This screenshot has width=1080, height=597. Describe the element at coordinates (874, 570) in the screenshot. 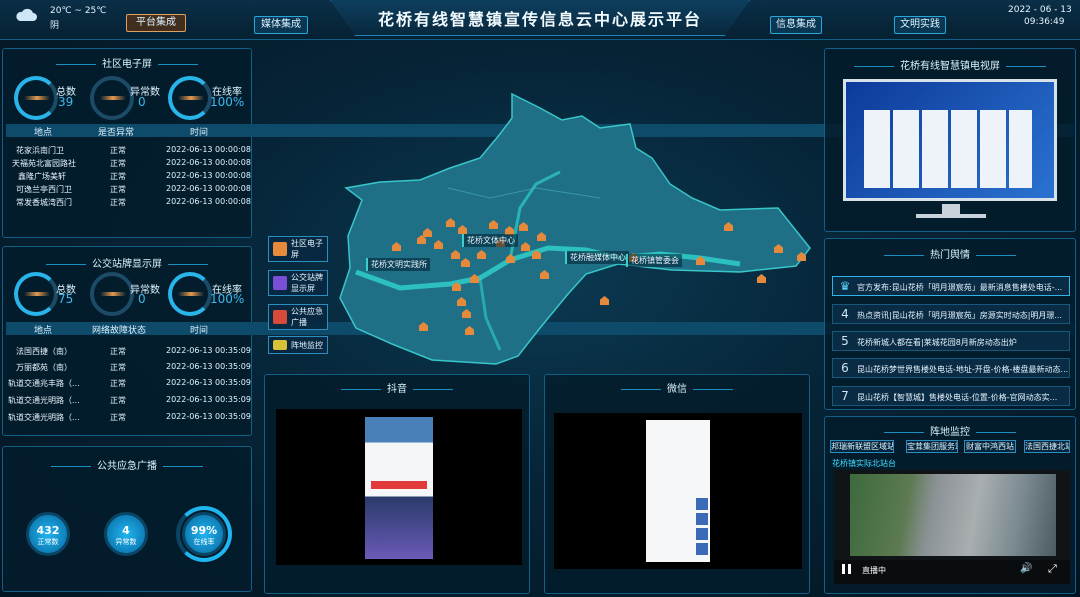

I see `live-label: 直播中` at that location.